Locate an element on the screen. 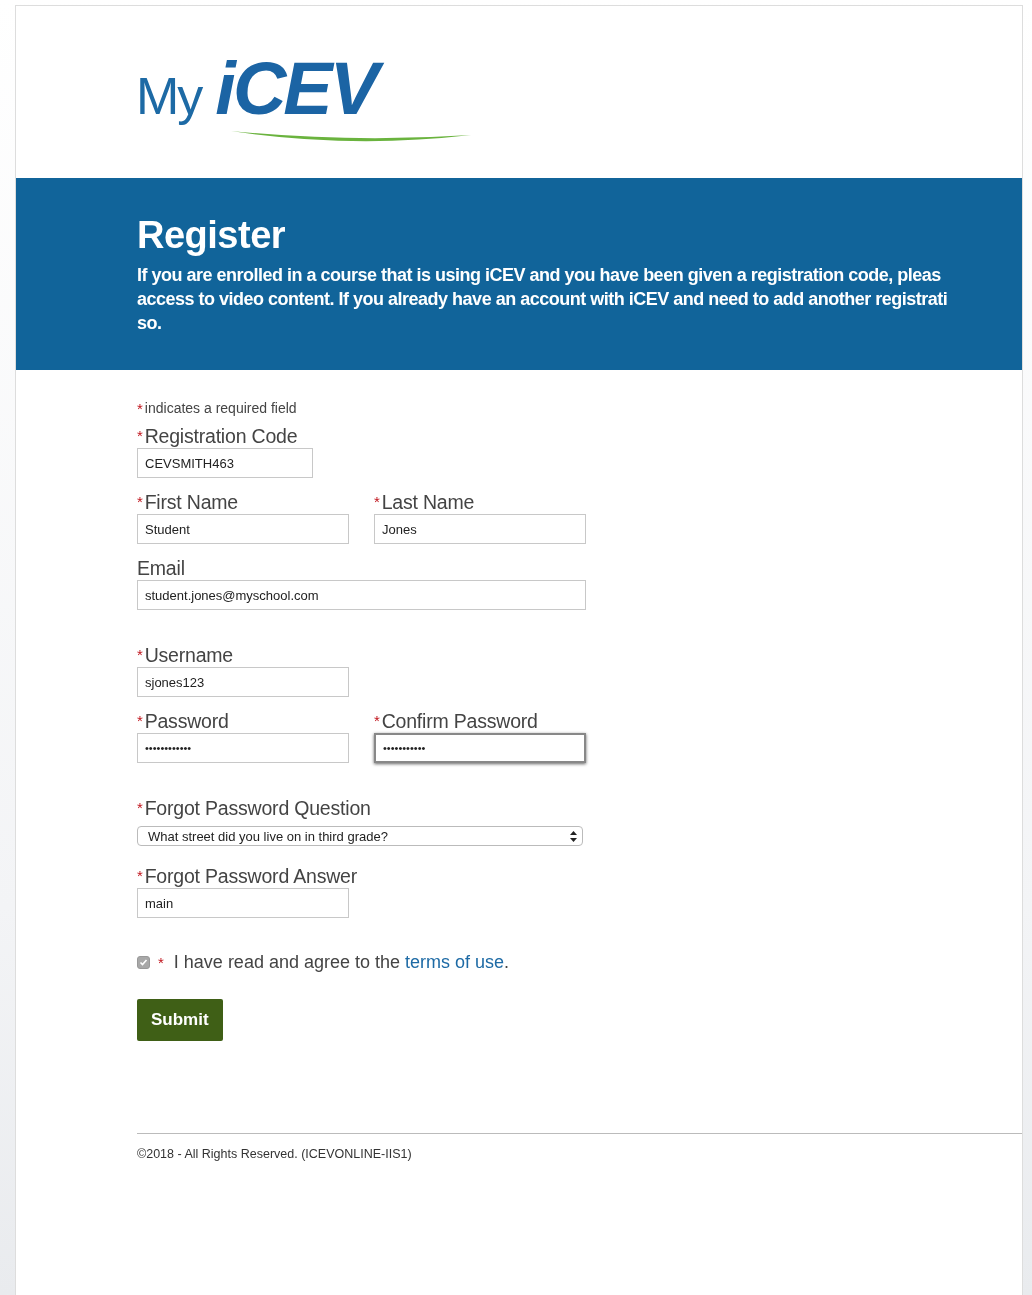 This screenshot has width=1032, height=1295. intro-paragraph: If you are enrolled in a course that is using iCEV and you have been given a registration code, pleas access to video content. If you already have an account with iCEV and need to add another registrati so. is located at coordinates (543, 299).